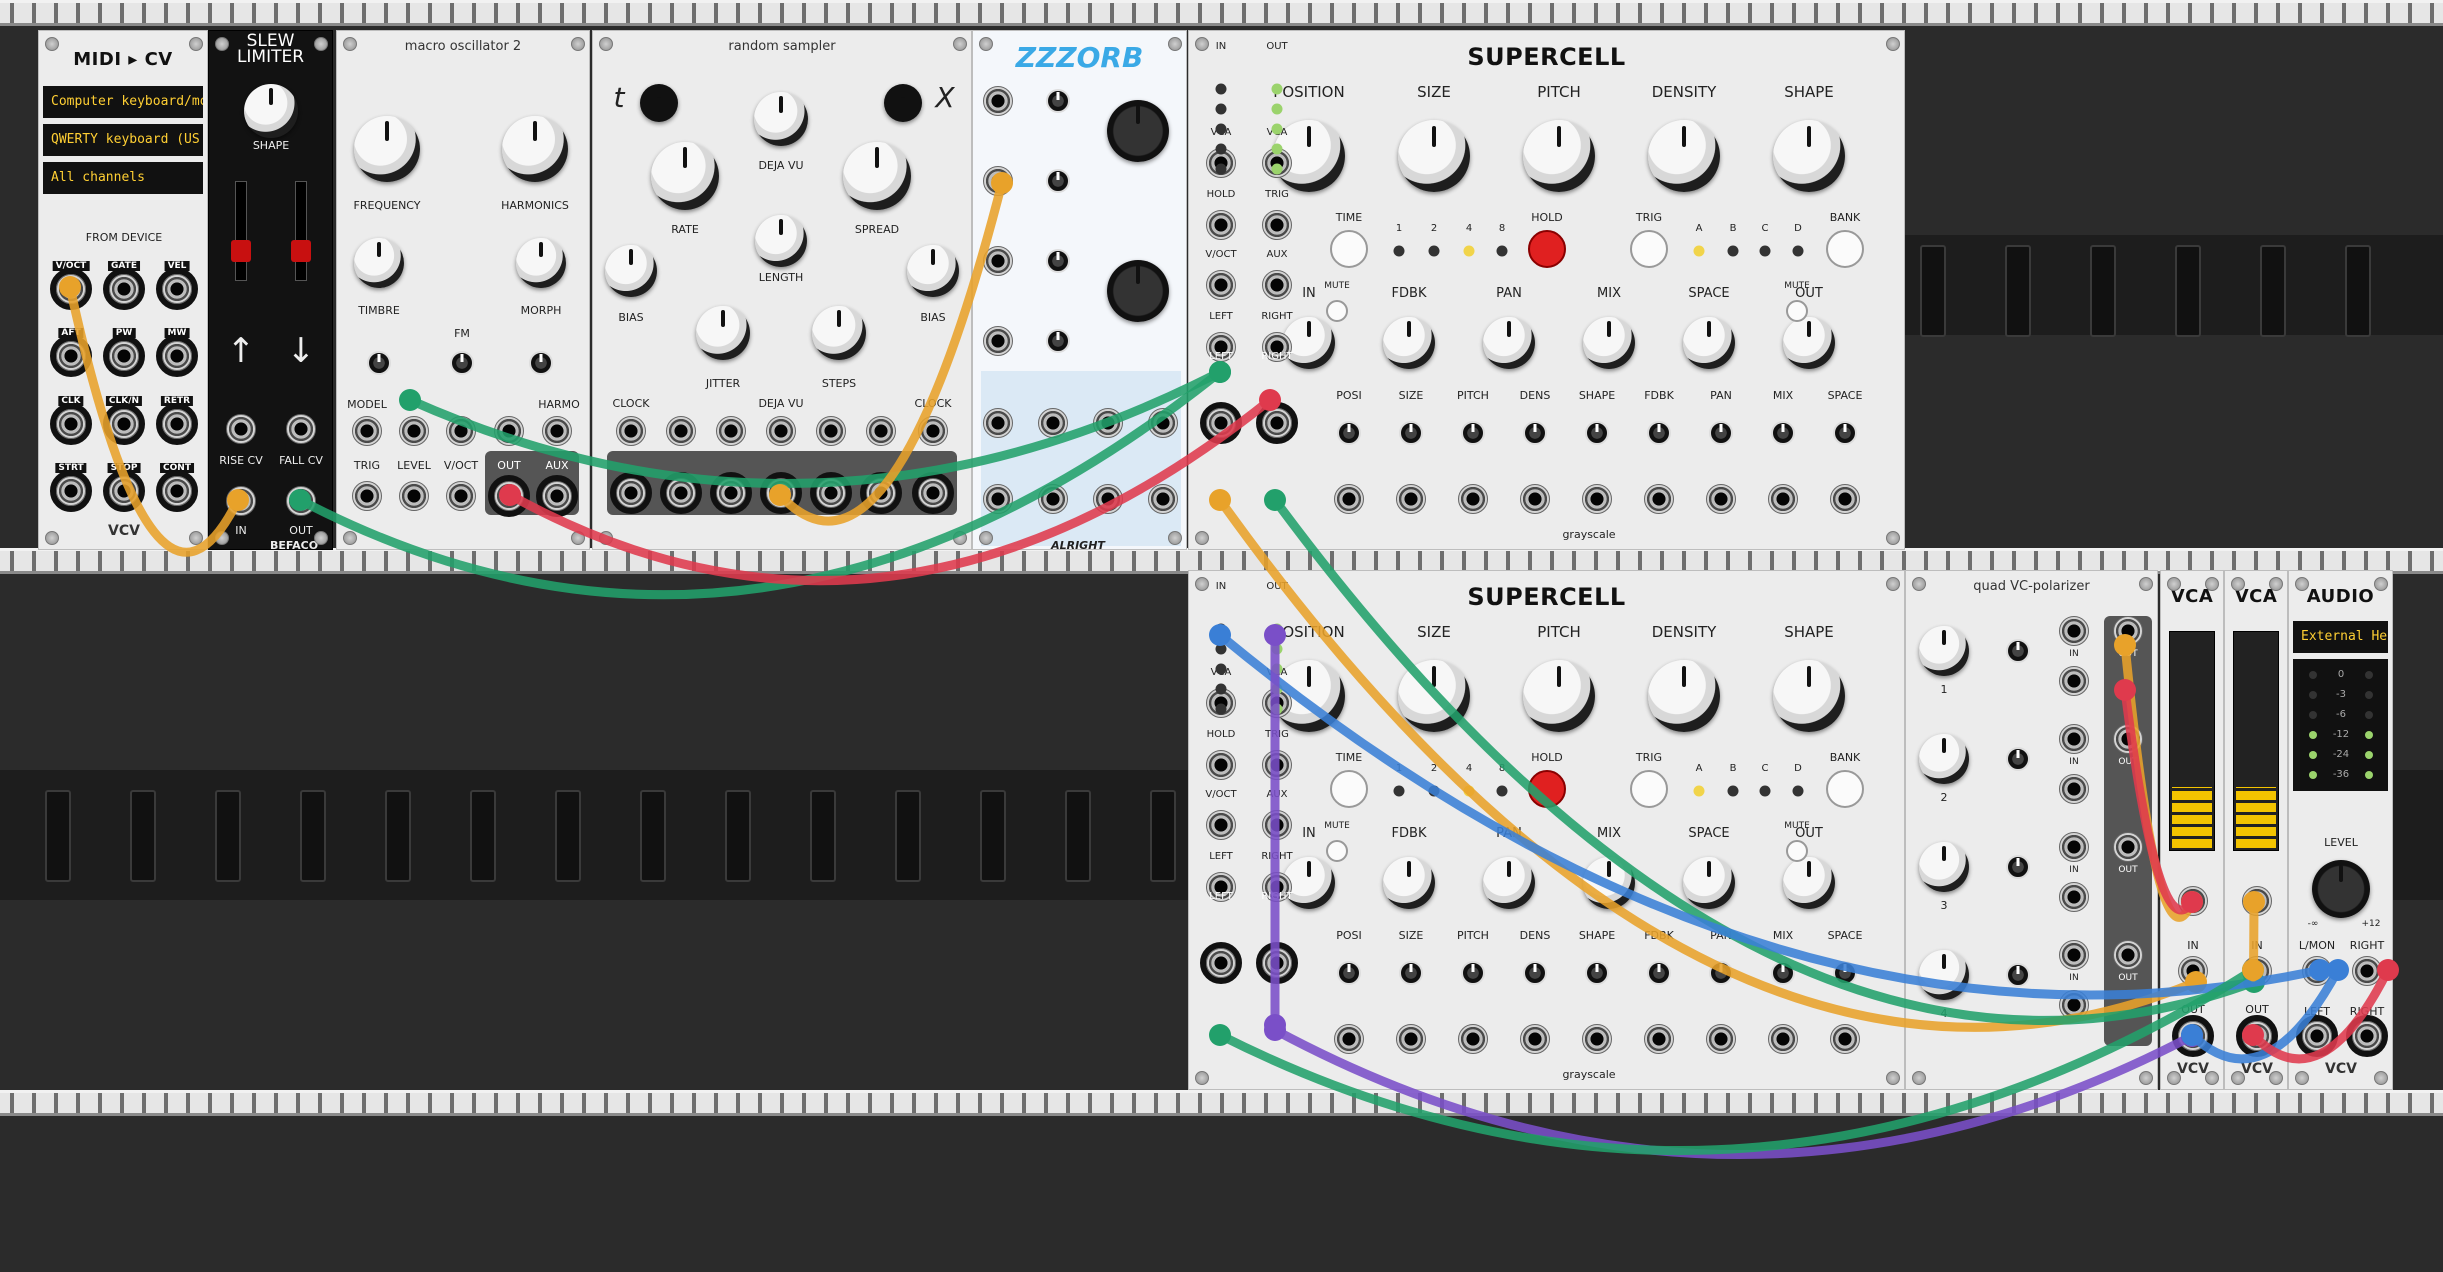  What do you see at coordinates (2193, 971) in the screenshot?
I see `vca-1-in-jack` at bounding box center [2193, 971].